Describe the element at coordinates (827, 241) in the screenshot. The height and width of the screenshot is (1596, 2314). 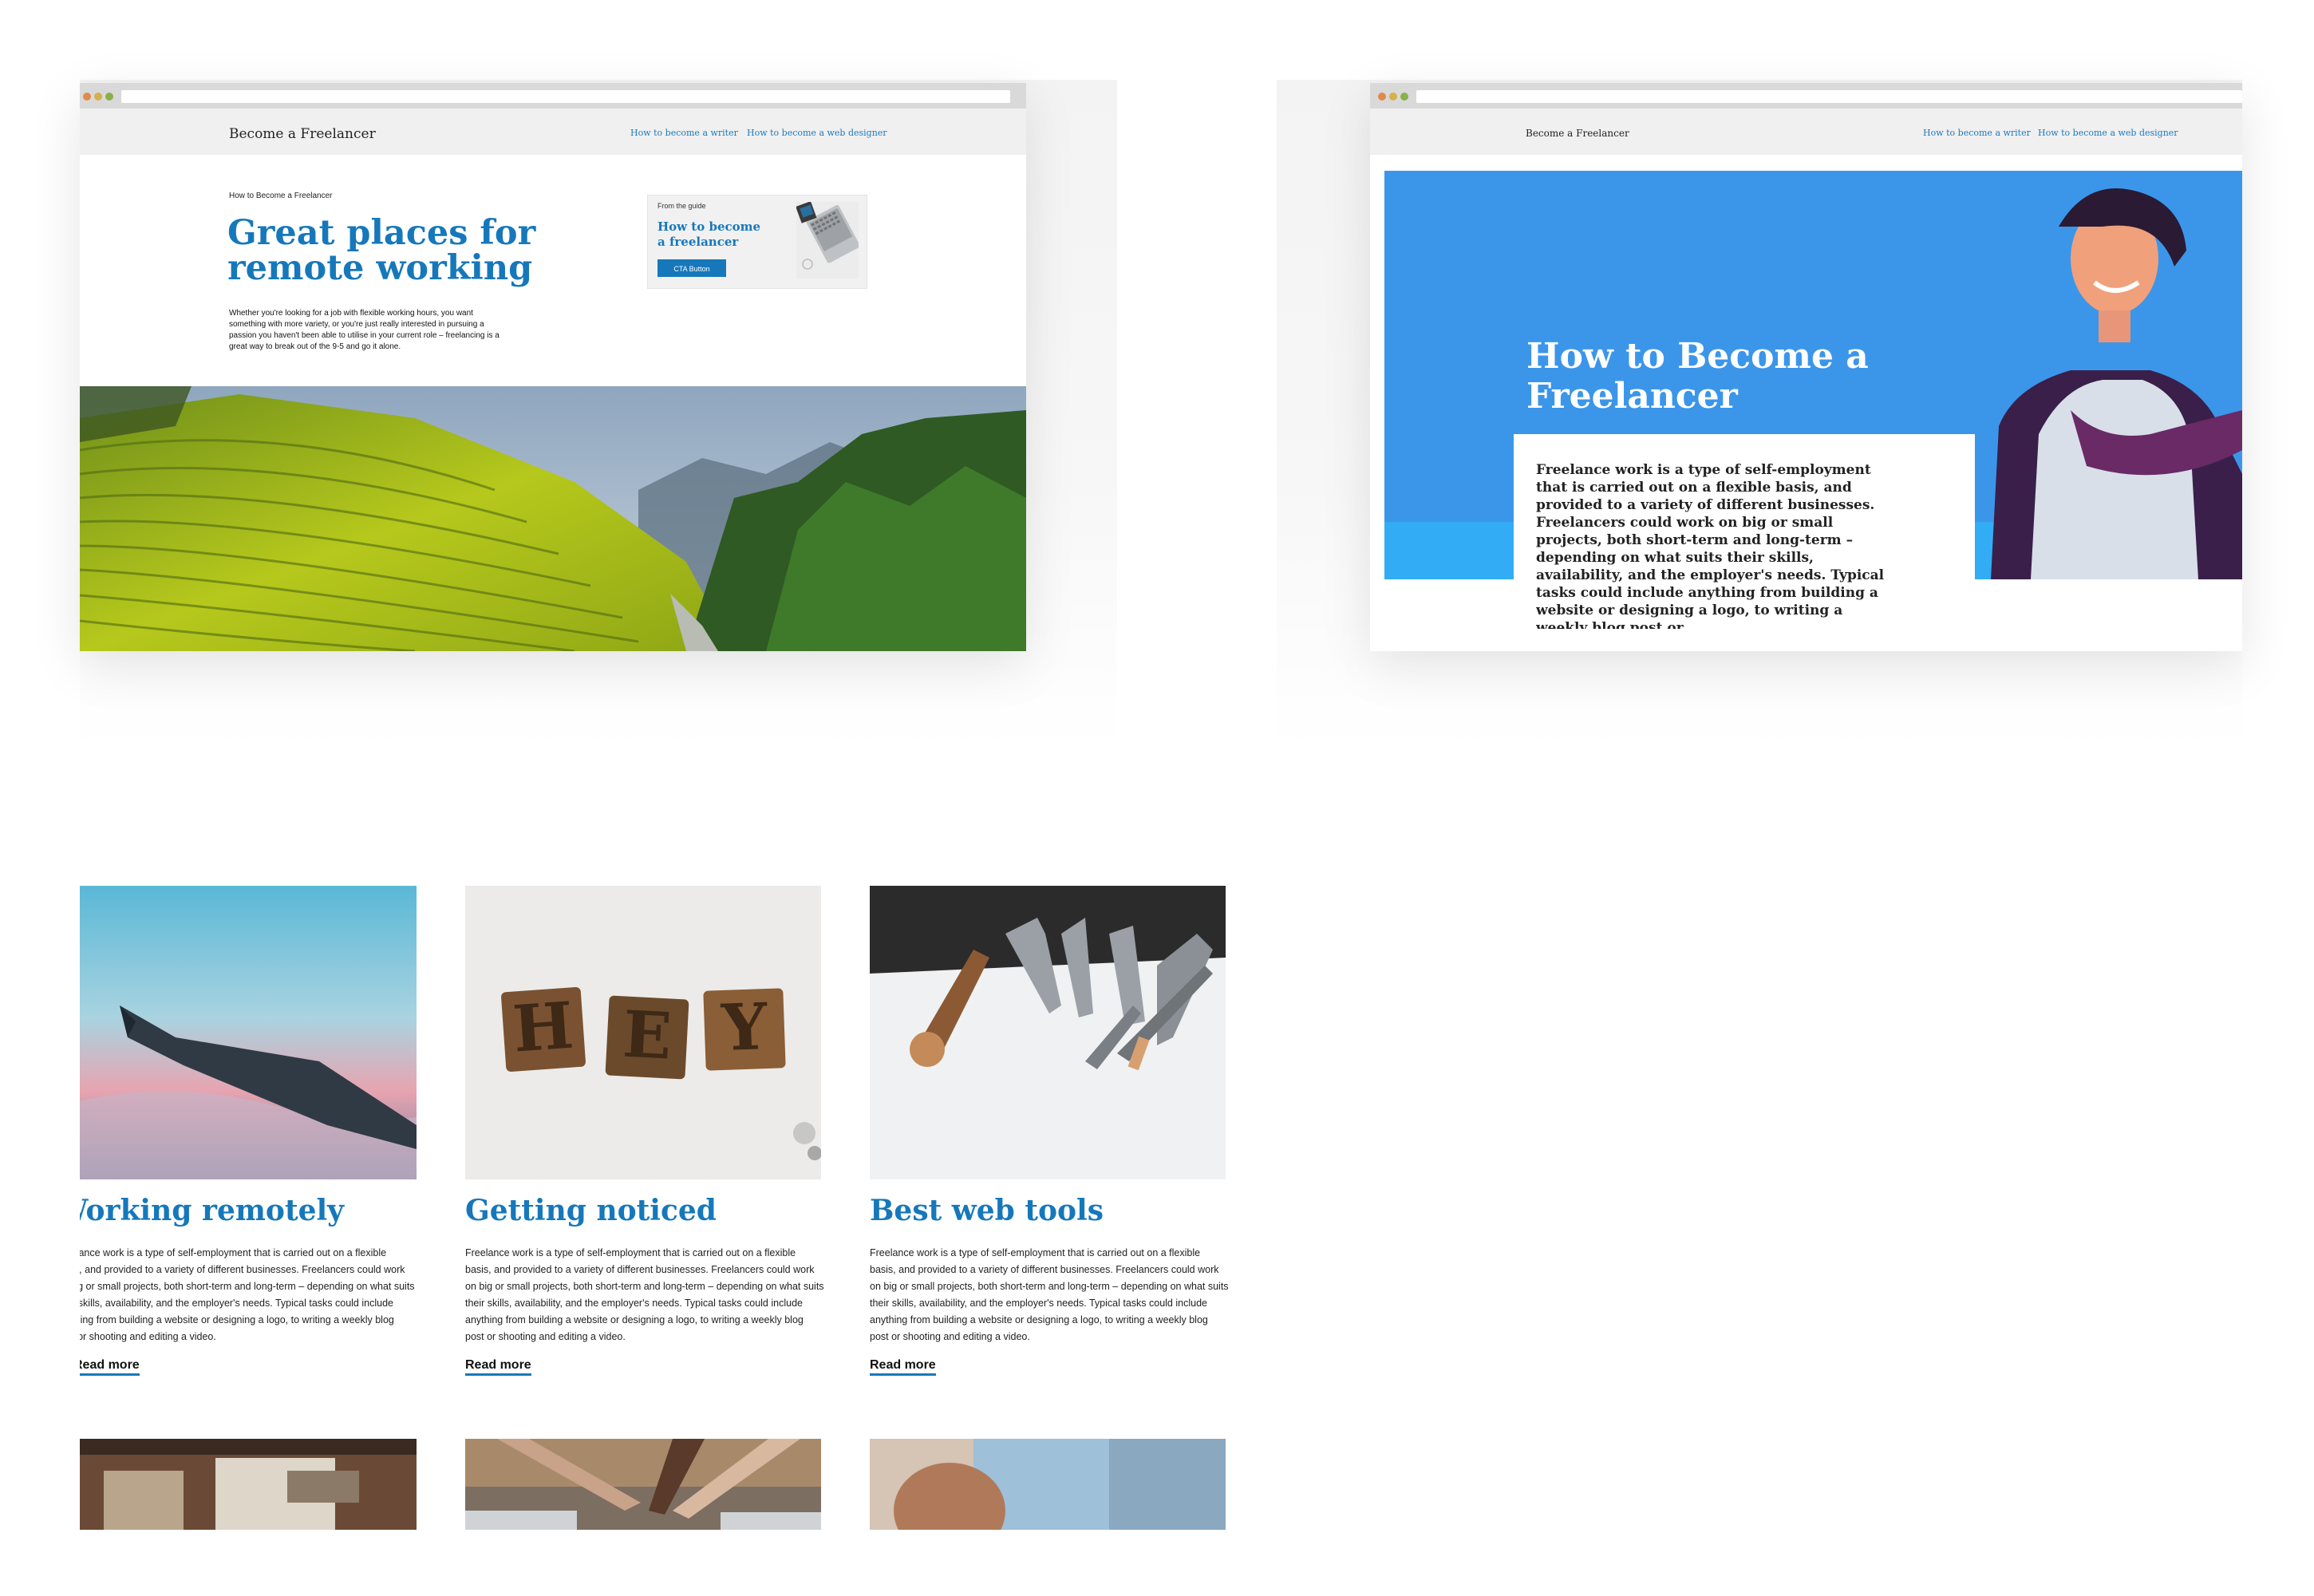
I see `laptop-thumbnail-image` at that location.